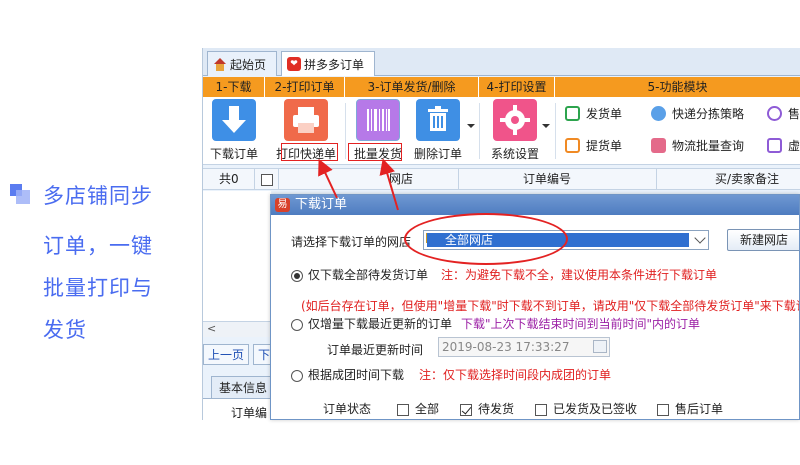 This screenshot has height=465, width=800. Describe the element at coordinates (708, 114) in the screenshot. I see `express-sort-label: 快递分拣策略` at that location.